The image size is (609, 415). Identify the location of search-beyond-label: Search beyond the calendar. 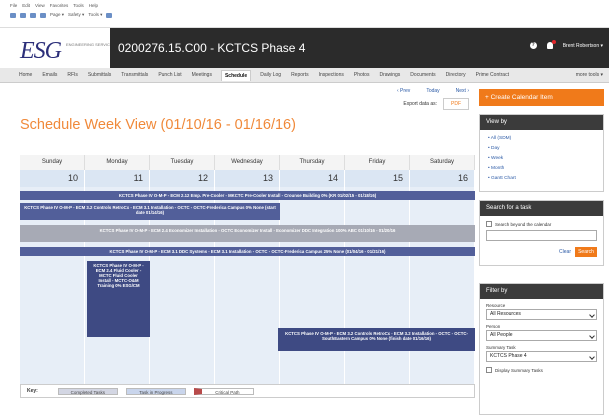
(523, 224).